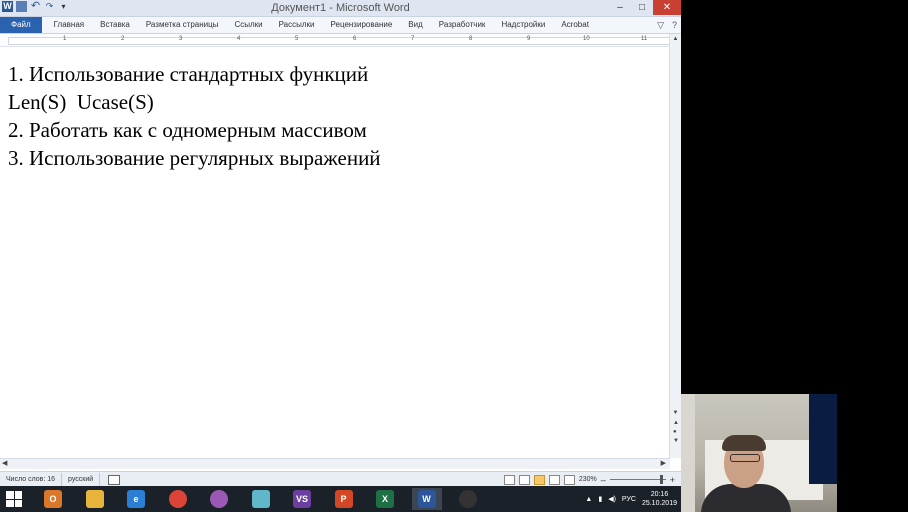 The width and height of the screenshot is (908, 512). I want to click on keyboard-language: РУС, so click(629, 499).